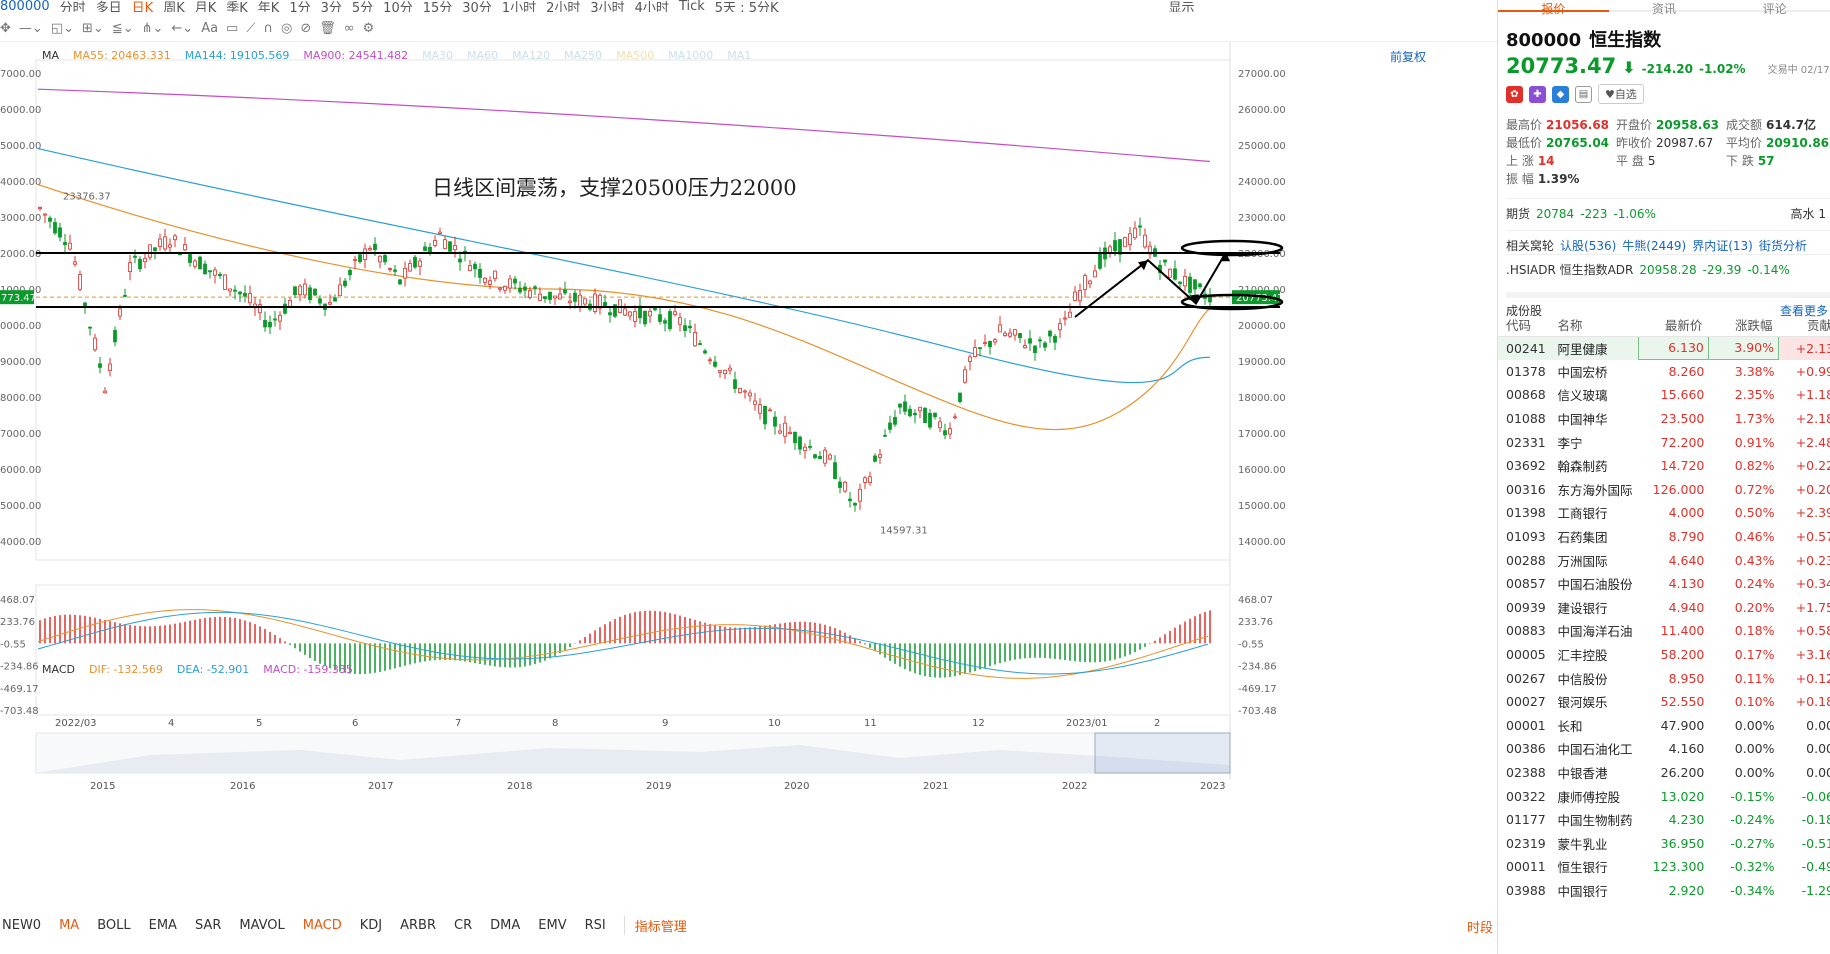 The width and height of the screenshot is (1830, 954). What do you see at coordinates (123, 28) in the screenshot?
I see `fib-tool-icon: ≦⌄` at bounding box center [123, 28].